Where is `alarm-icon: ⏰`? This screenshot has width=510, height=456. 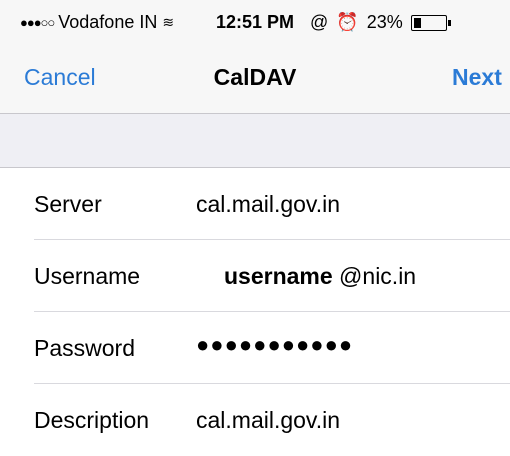
alarm-icon: ⏰ is located at coordinates (347, 22).